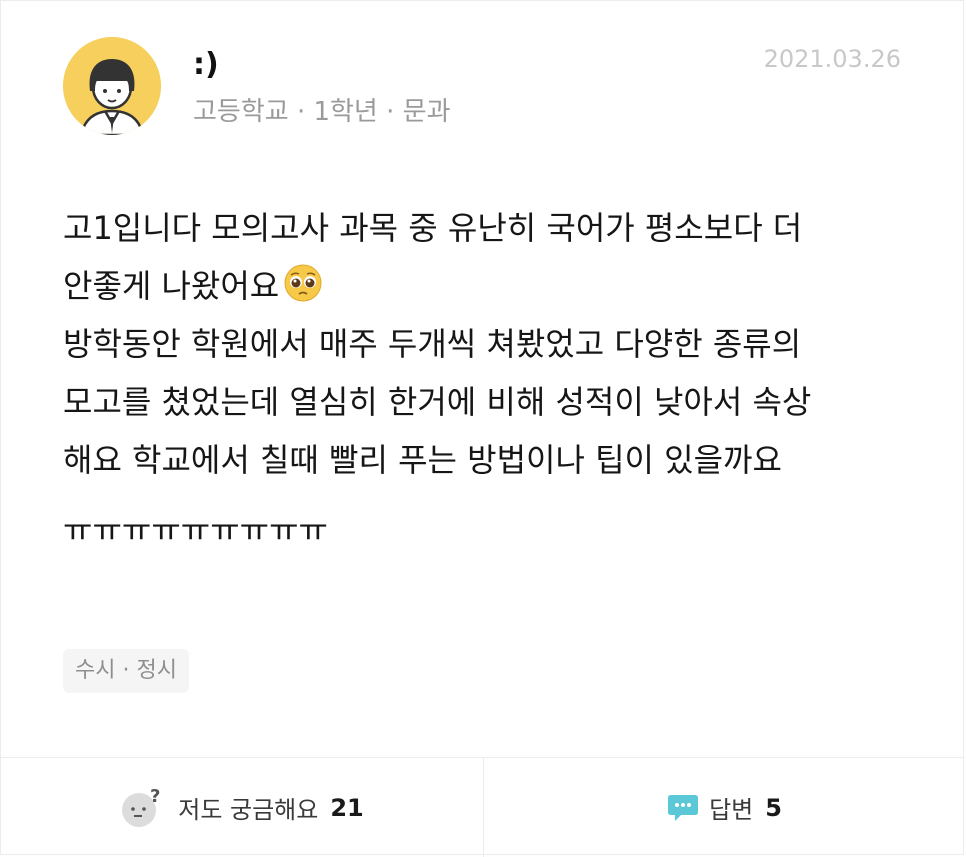 The width and height of the screenshot is (966, 857). What do you see at coordinates (195, 530) in the screenshot?
I see `post-line: ㅠㅠㅠㅠㅠㅠㅠㅠㅠ` at bounding box center [195, 530].